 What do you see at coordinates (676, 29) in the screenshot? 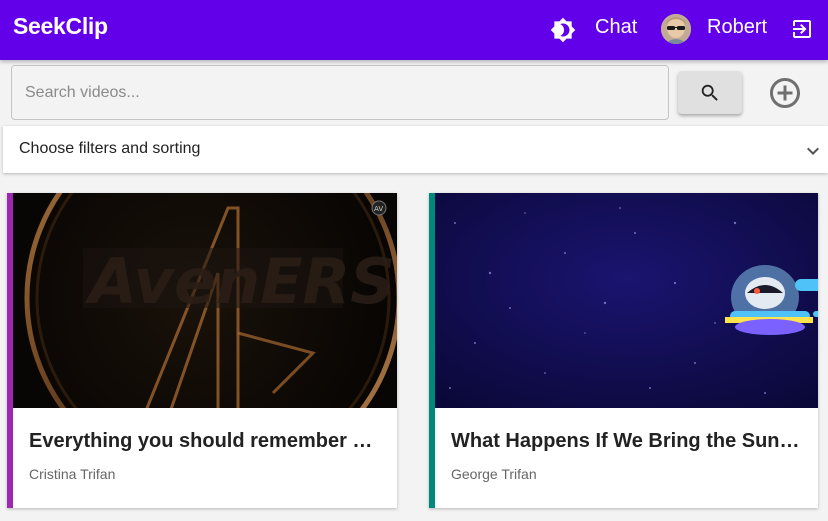
I see `avatar` at bounding box center [676, 29].